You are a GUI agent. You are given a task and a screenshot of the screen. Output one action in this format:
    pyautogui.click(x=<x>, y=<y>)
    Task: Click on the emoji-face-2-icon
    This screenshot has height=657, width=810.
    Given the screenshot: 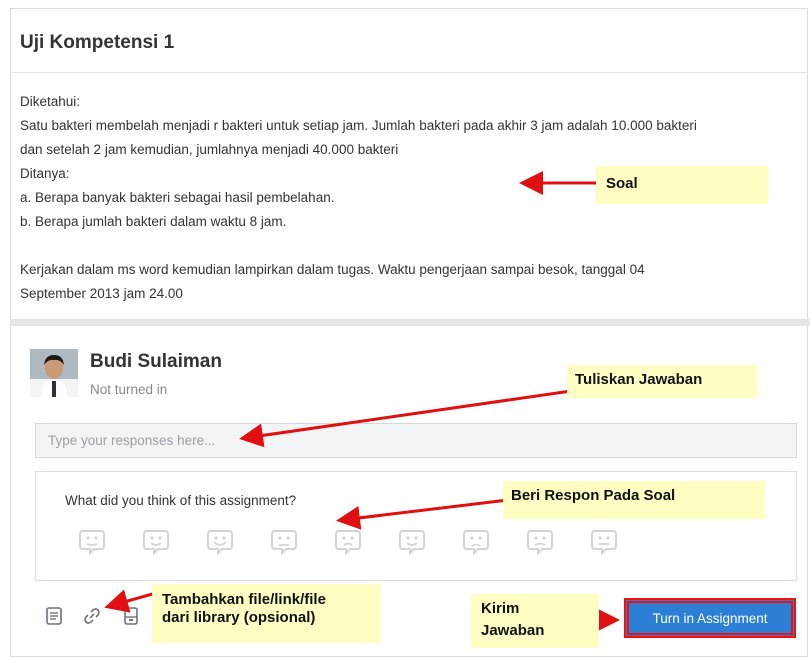 What is the action you would take?
    pyautogui.click(x=156, y=541)
    